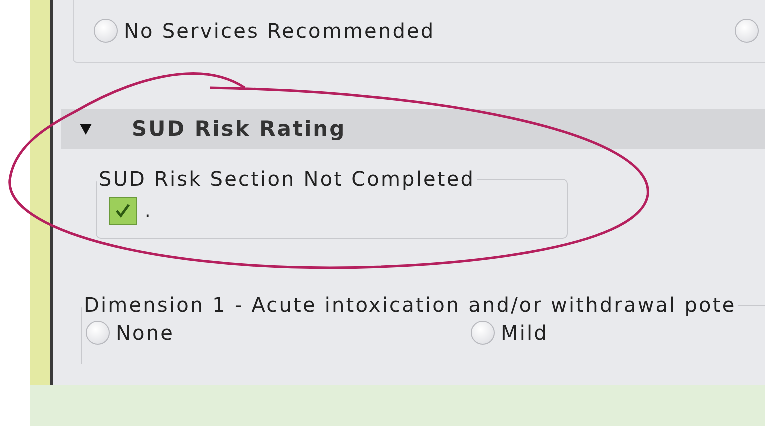 The width and height of the screenshot is (765, 426). What do you see at coordinates (239, 129) in the screenshot?
I see `section-title: SUD Risk Rating` at bounding box center [239, 129].